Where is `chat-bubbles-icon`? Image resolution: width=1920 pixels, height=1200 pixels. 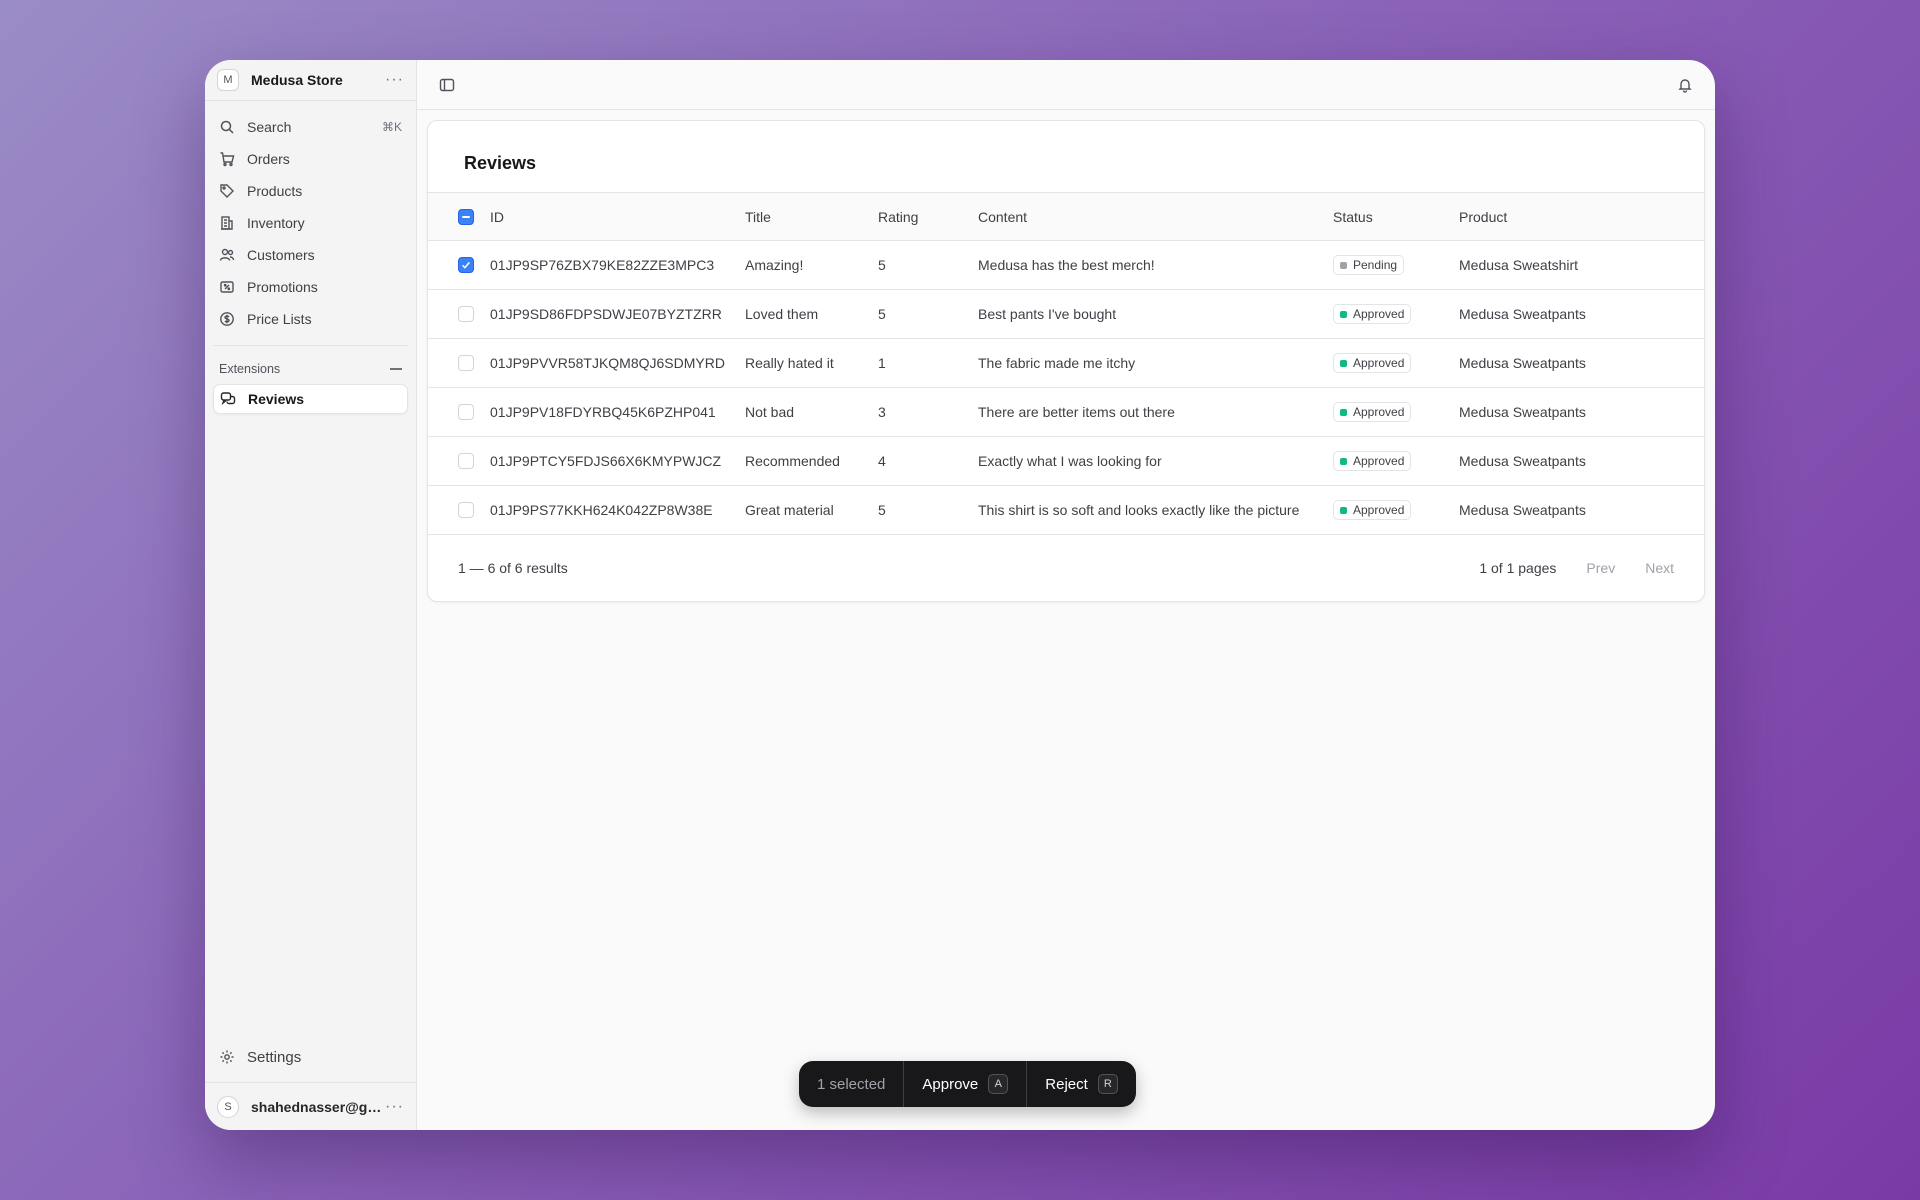
chat-bubbles-icon is located at coordinates (228, 399).